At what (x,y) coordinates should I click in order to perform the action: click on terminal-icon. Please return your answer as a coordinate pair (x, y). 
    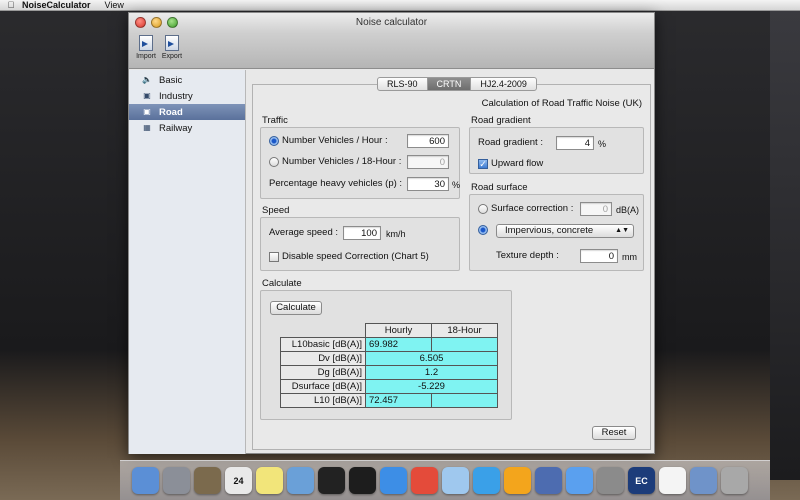
    Looking at the image, I should click on (331, 480).